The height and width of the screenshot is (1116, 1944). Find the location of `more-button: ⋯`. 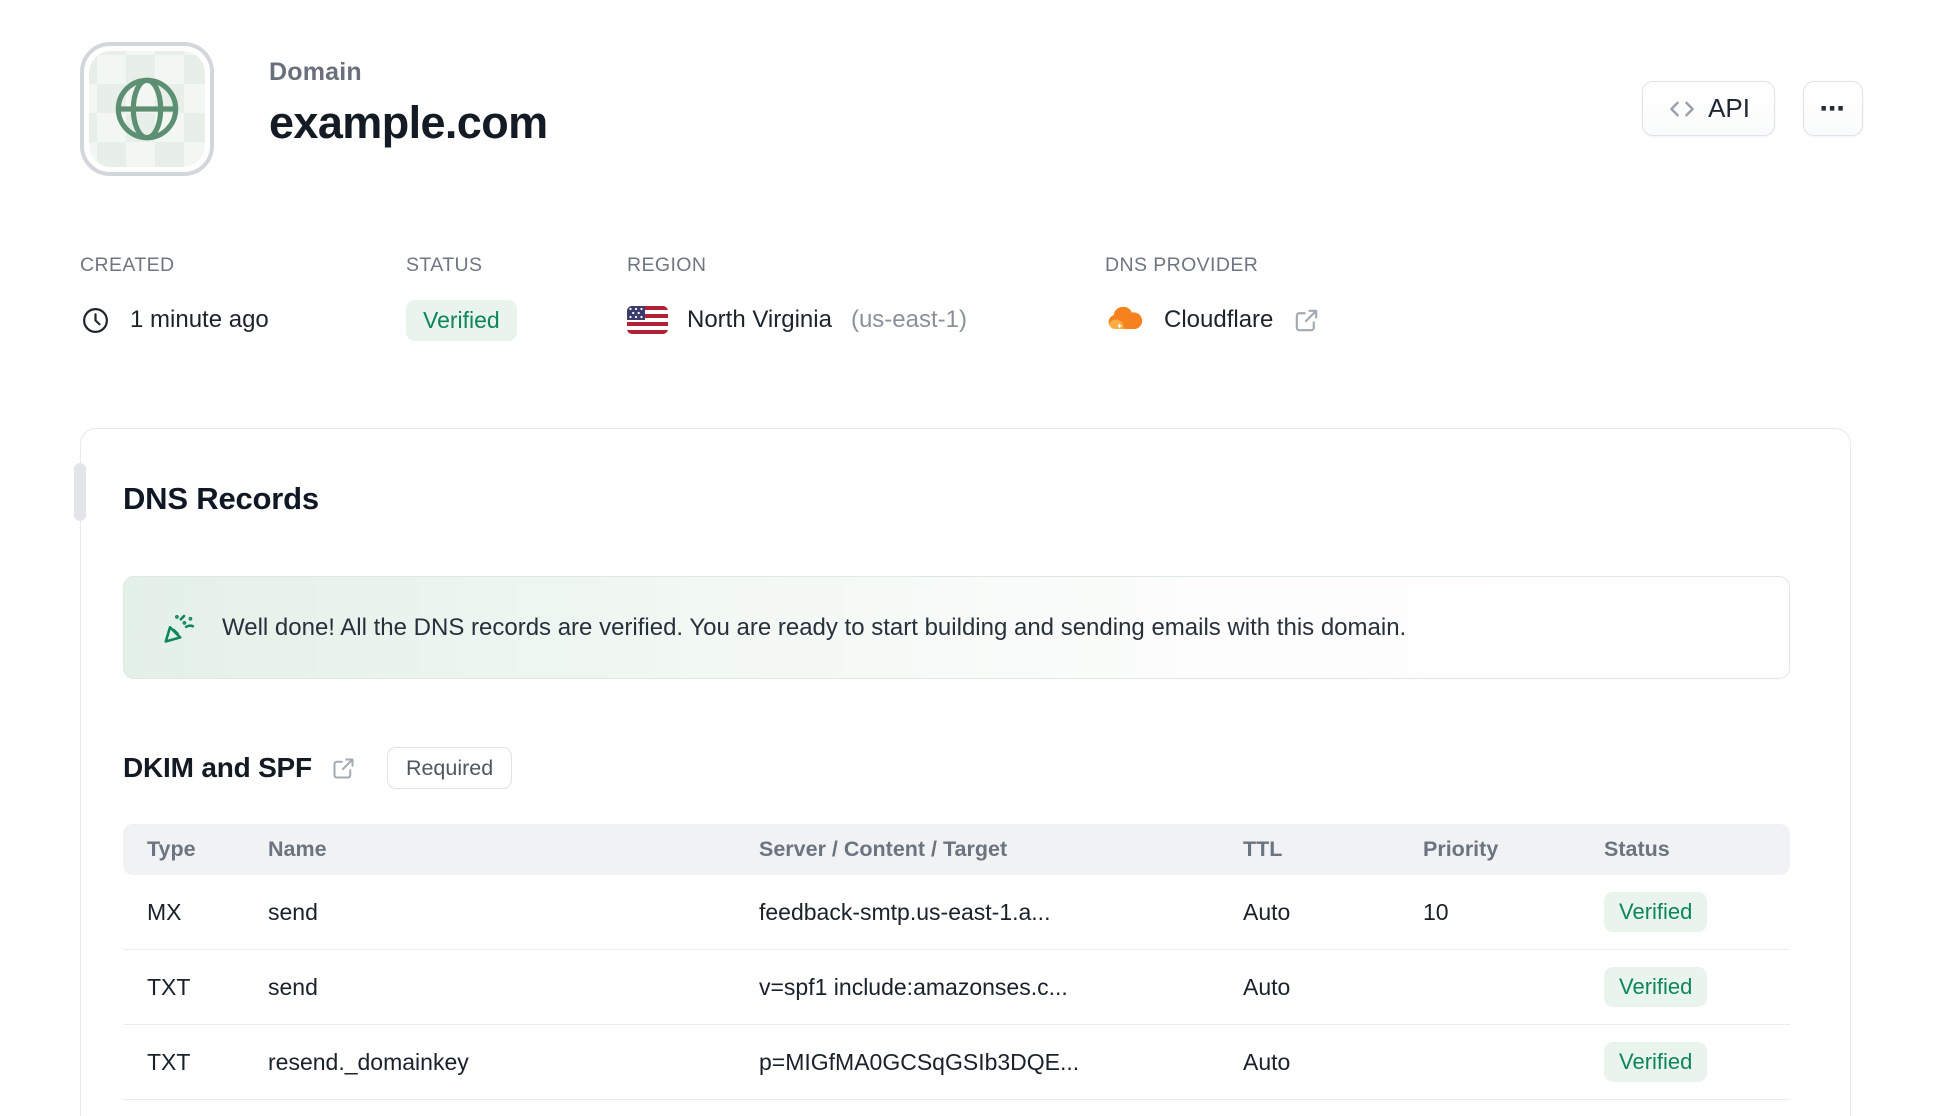

more-button: ⋯ is located at coordinates (1833, 108).